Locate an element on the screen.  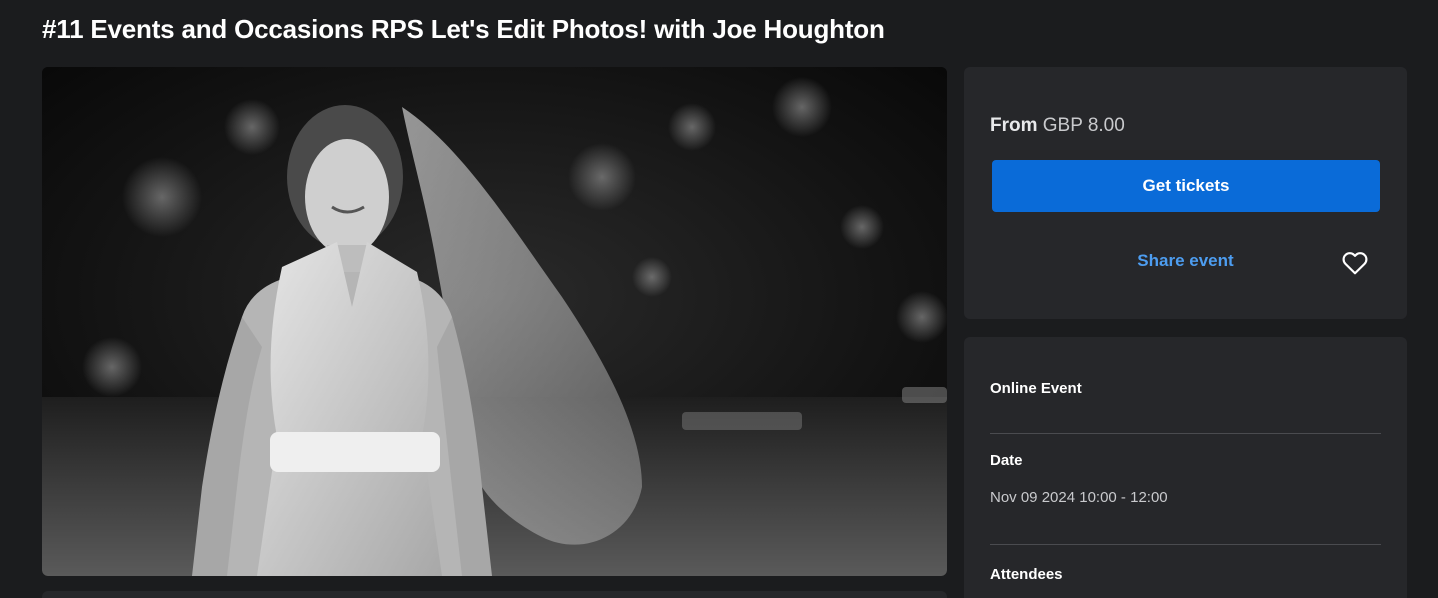
price-display: From GBP 8.00 is located at coordinates (1057, 126).